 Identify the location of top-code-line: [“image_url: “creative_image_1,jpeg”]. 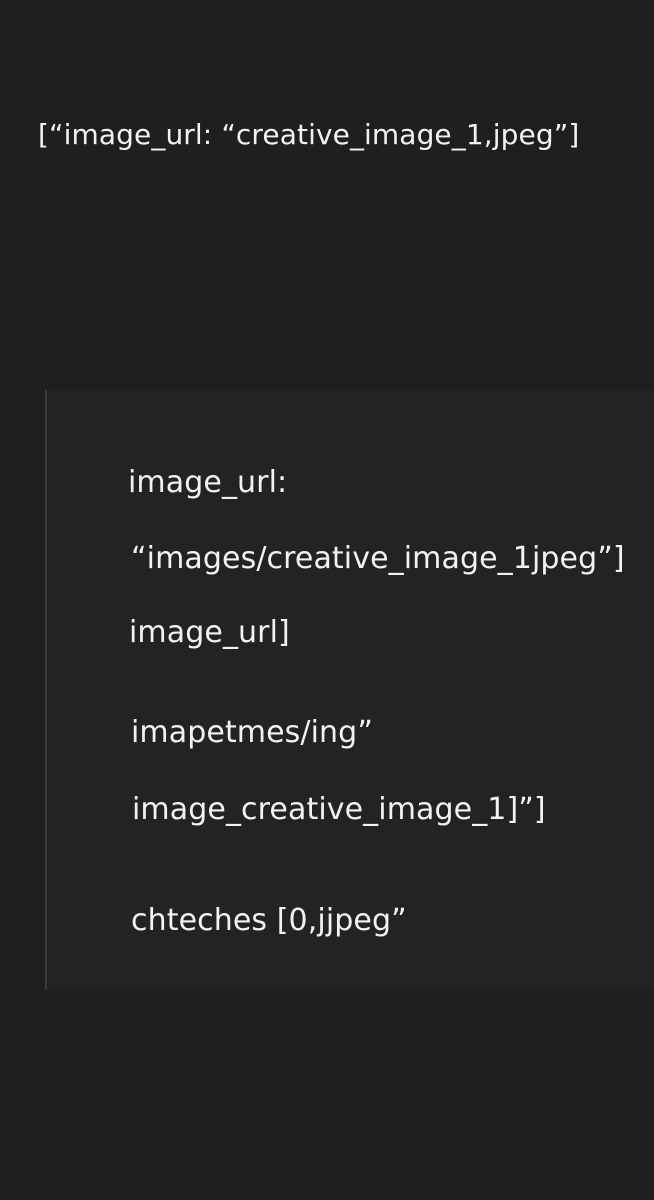
(309, 134).